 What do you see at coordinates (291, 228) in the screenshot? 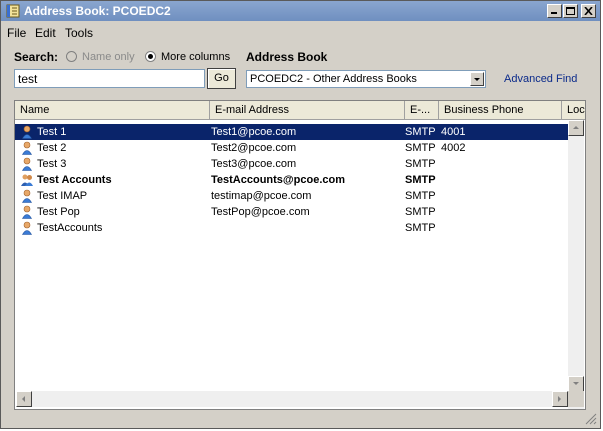
I see `table-row: TestAccounts SMTP` at bounding box center [291, 228].